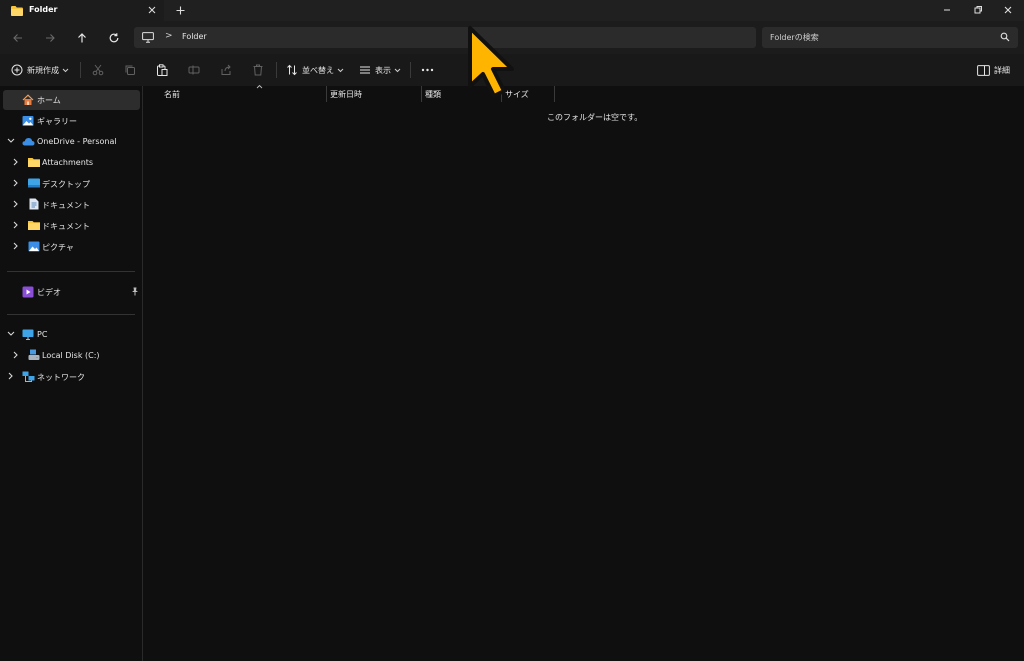 The width and height of the screenshot is (1024, 661). I want to click on up-arrow-icon, so click(82, 38).